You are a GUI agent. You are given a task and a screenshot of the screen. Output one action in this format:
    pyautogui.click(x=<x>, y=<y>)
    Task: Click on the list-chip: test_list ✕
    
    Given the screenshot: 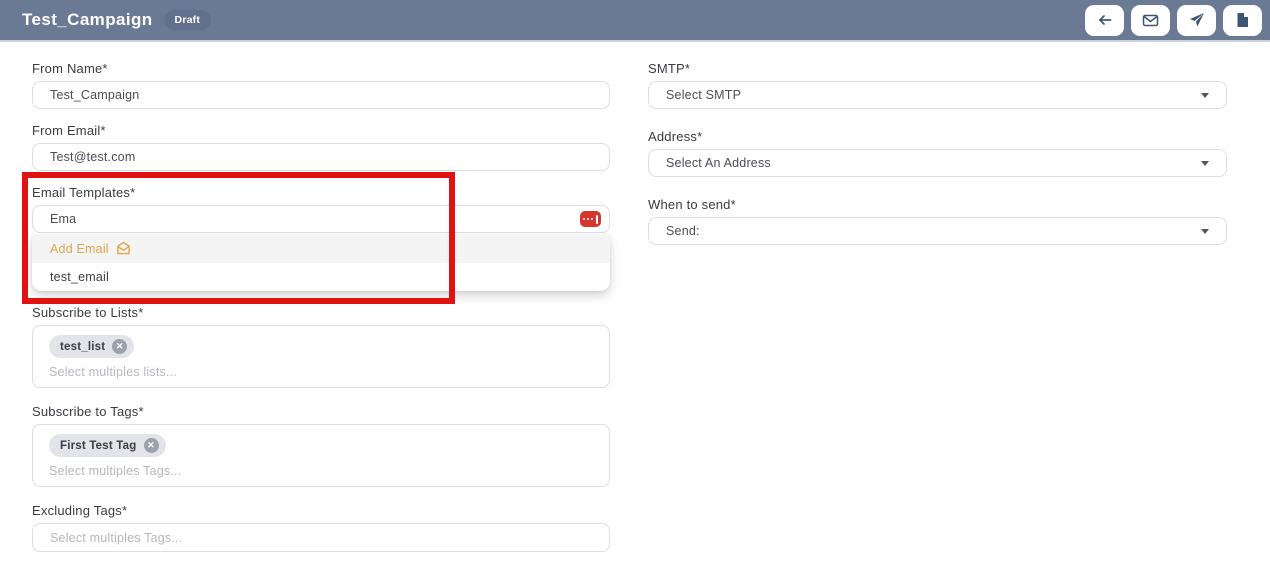 What is the action you would take?
    pyautogui.click(x=92, y=346)
    